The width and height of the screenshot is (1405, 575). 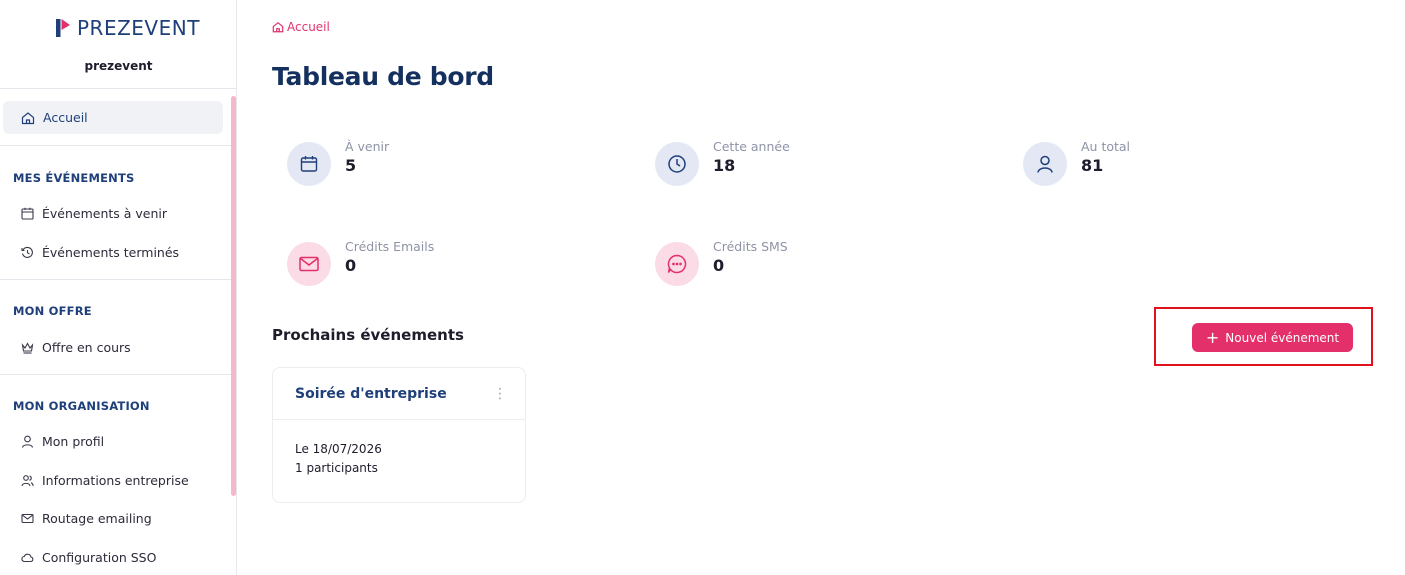 What do you see at coordinates (27, 252) in the screenshot?
I see `history-icon` at bounding box center [27, 252].